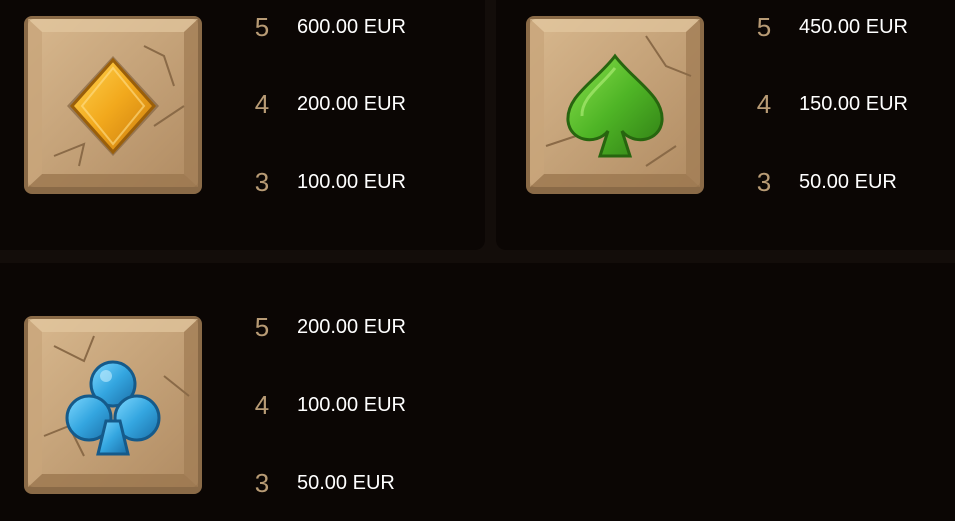 The height and width of the screenshot is (521, 955). What do you see at coordinates (853, 104) in the screenshot?
I see `payout-amount: 150.00 EUR` at bounding box center [853, 104].